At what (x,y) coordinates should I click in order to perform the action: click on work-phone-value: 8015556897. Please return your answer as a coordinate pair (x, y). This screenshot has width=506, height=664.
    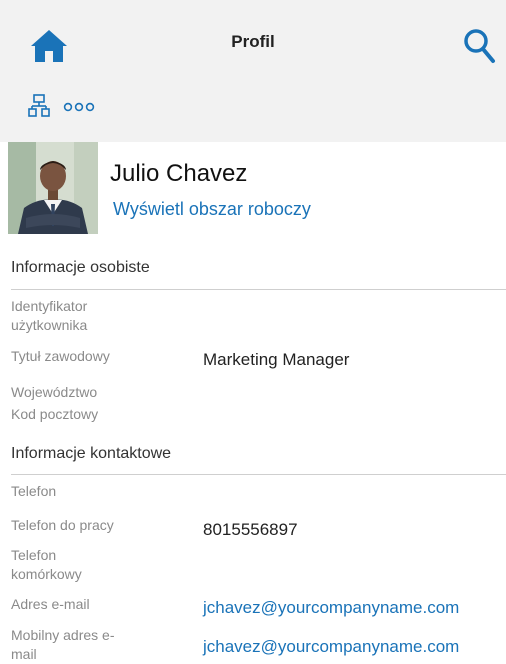
    Looking at the image, I should click on (250, 530).